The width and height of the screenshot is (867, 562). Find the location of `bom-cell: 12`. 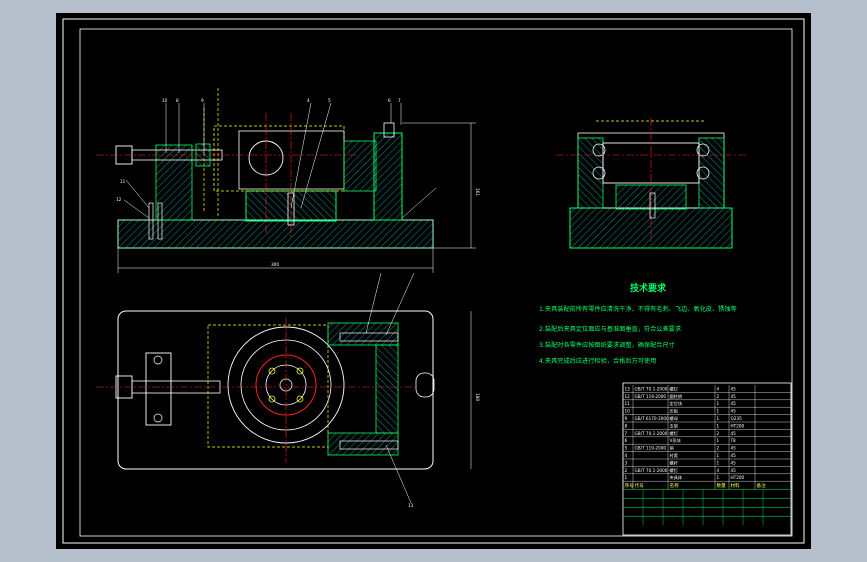

bom-cell: 12 is located at coordinates (628, 396).